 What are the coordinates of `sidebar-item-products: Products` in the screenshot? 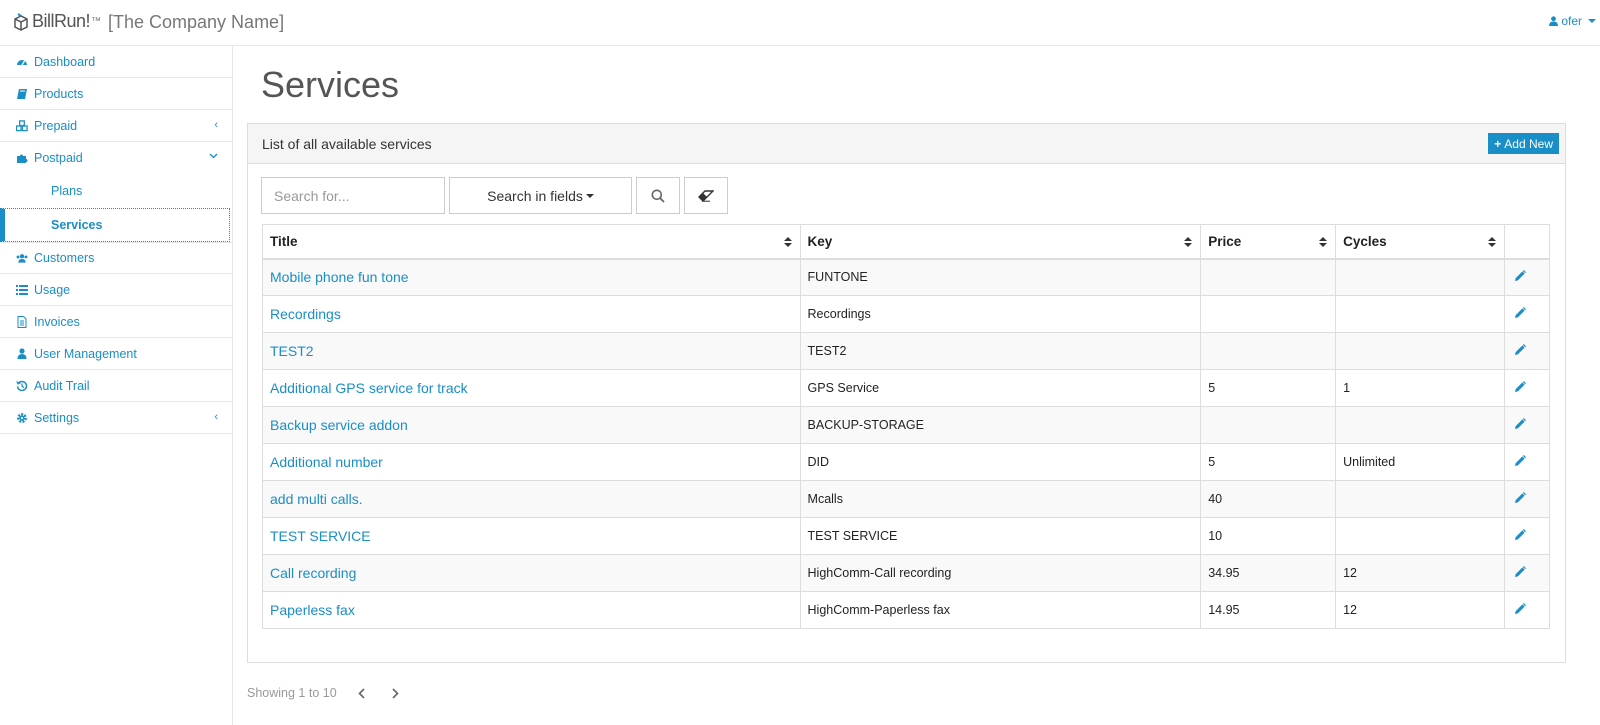 It's located at (116, 94).